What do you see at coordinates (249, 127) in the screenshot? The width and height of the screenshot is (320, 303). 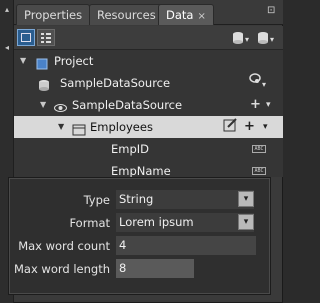 I see `add-field-button: +` at bounding box center [249, 127].